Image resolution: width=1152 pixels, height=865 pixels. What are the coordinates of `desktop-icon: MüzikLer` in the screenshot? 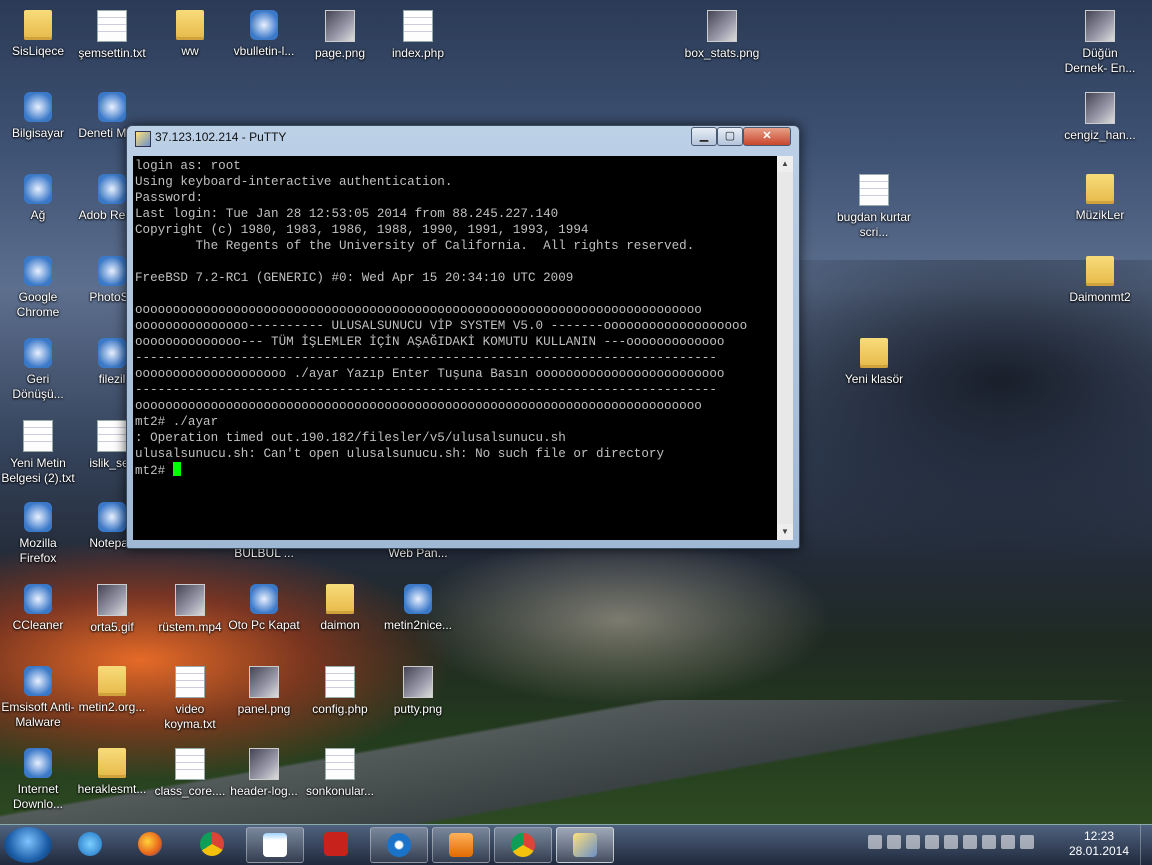 It's located at (1100, 198).